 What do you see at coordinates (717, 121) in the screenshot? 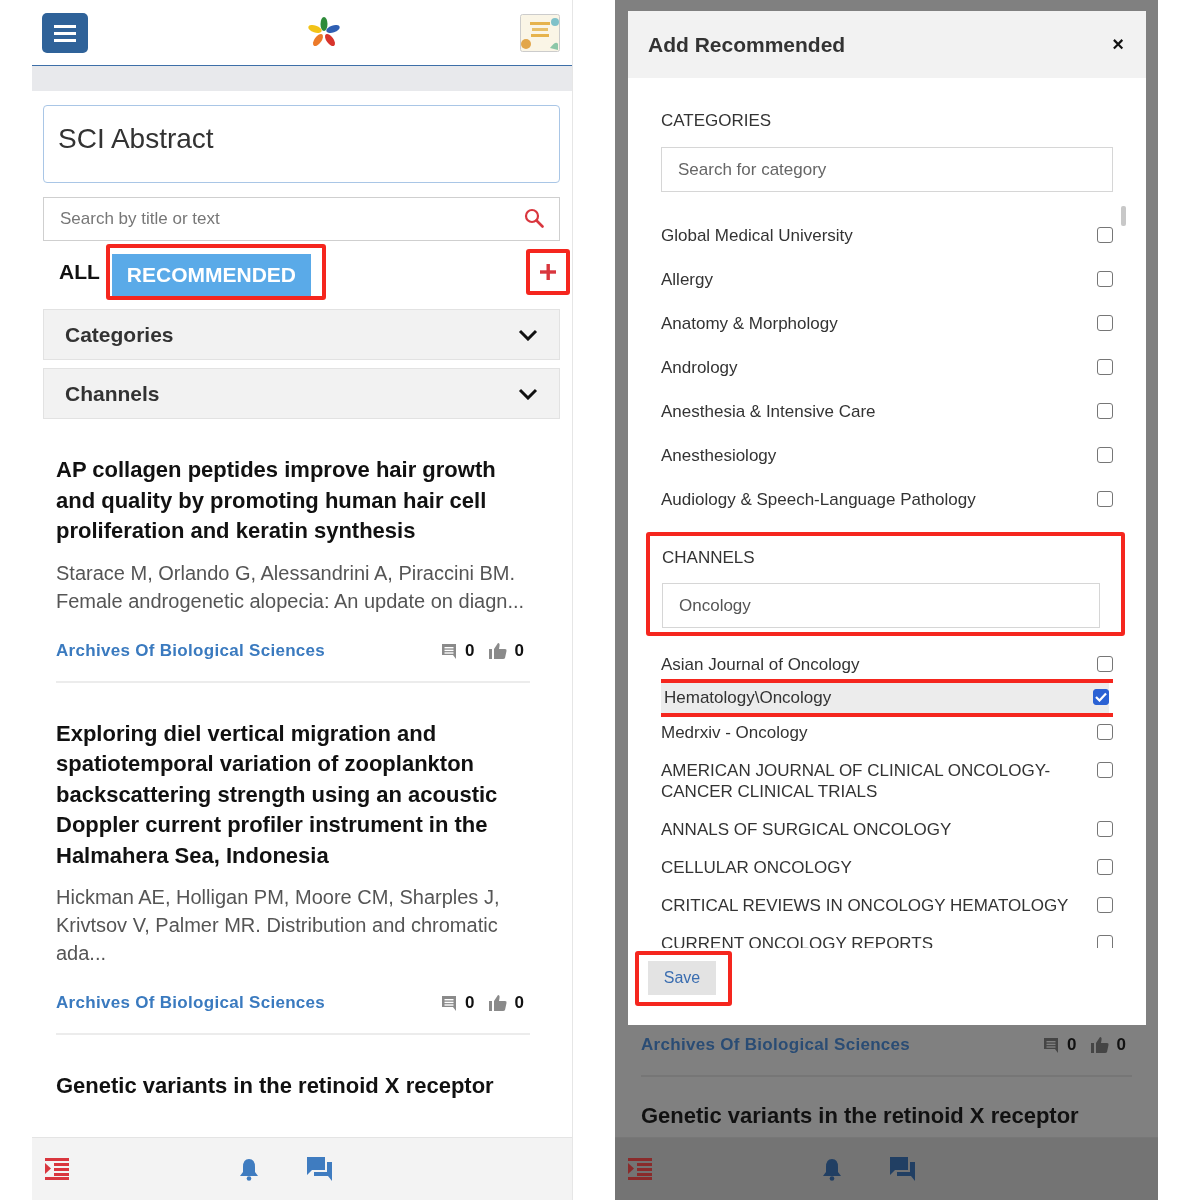
I see `section-label: CATEGORIES` at bounding box center [717, 121].